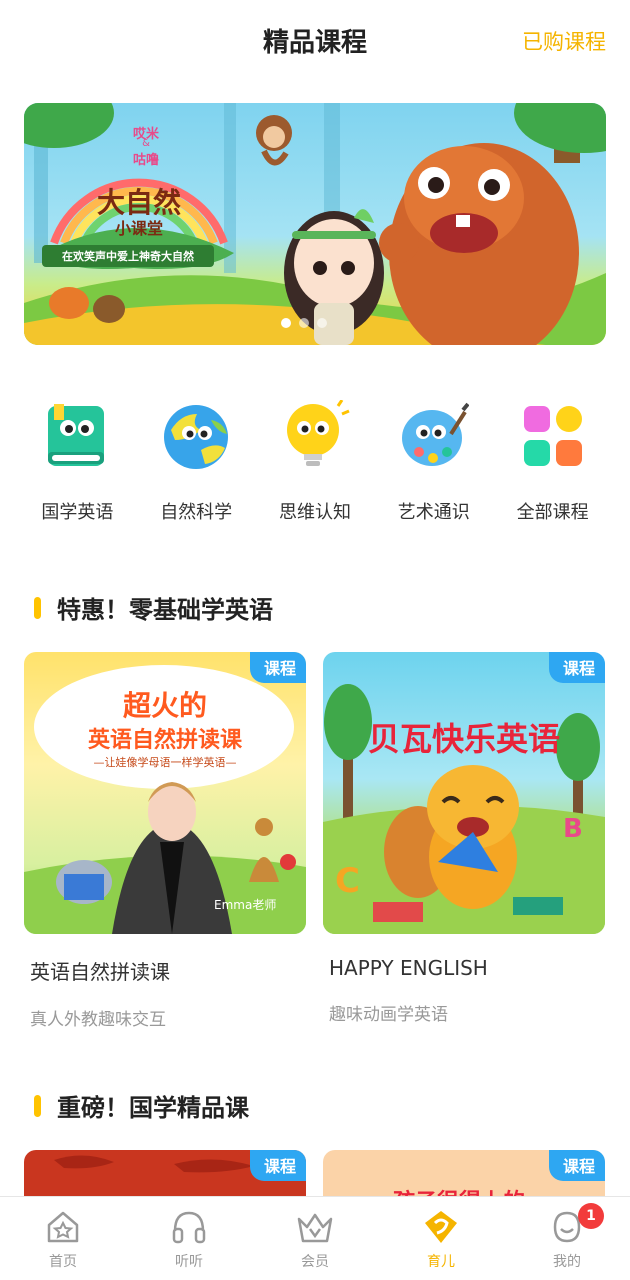 The width and height of the screenshot is (630, 1280). Describe the element at coordinates (464, 809) in the screenshot. I see `beva-poster-art: B C` at that location.